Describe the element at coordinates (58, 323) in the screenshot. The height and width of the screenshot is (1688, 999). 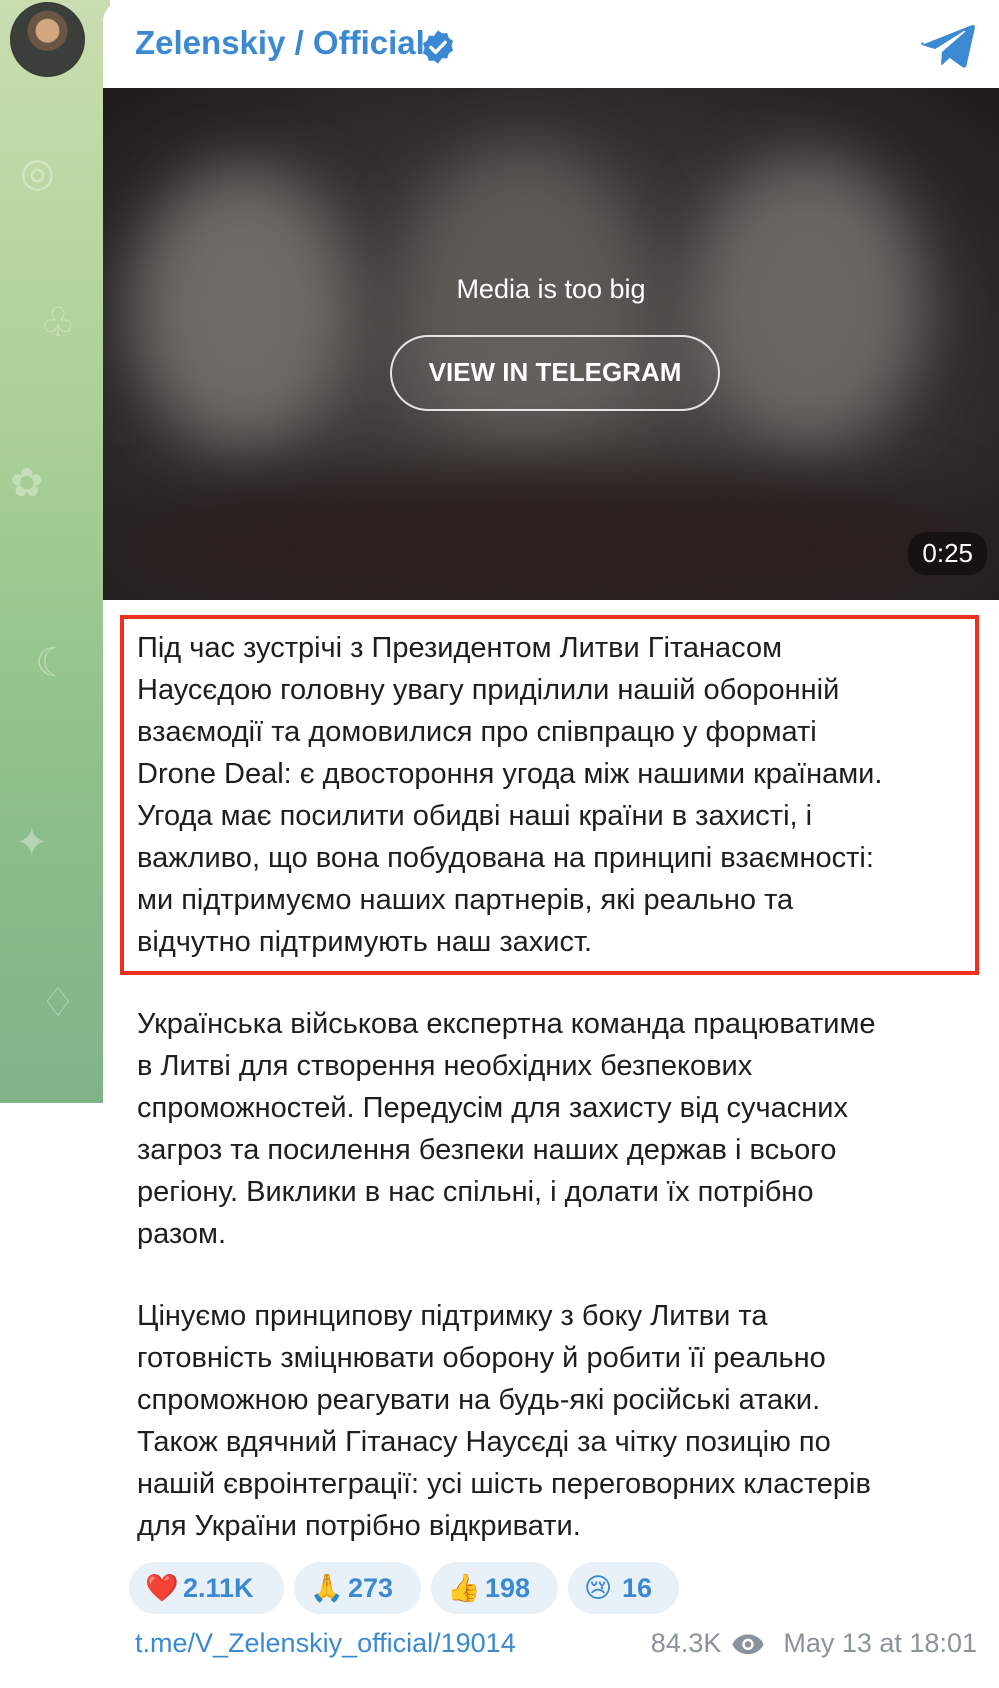
I see `background-doodle: ♧` at that location.